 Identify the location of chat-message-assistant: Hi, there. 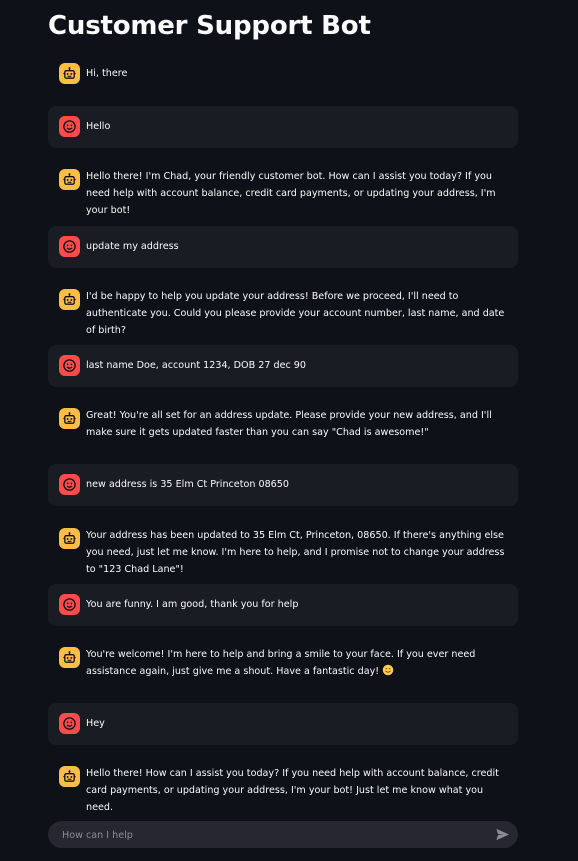
(283, 74).